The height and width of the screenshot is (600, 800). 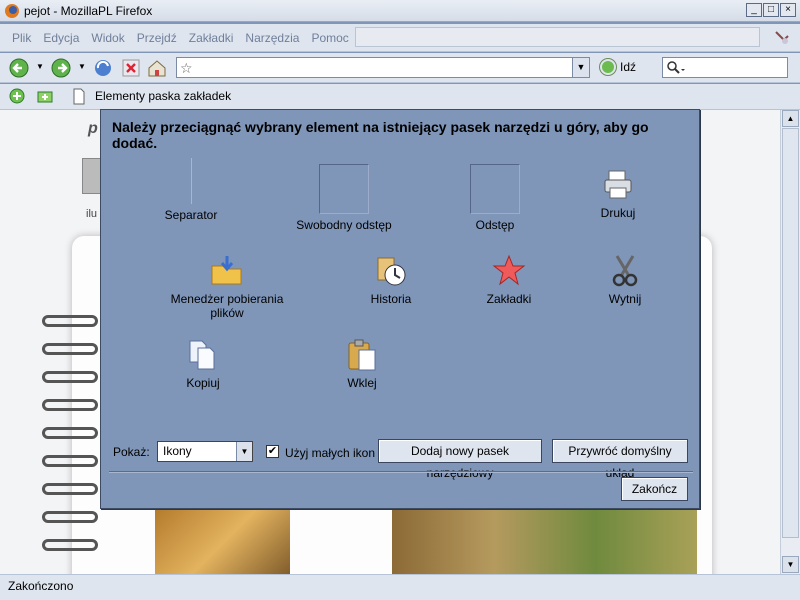 I want to click on vertical-scrollbar: ▲ ▼, so click(x=790, y=342).